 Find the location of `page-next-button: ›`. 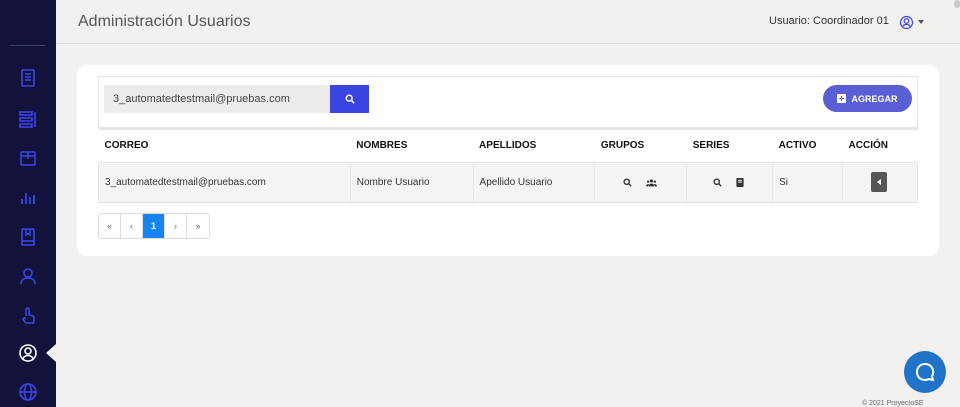

page-next-button: › is located at coordinates (176, 226).